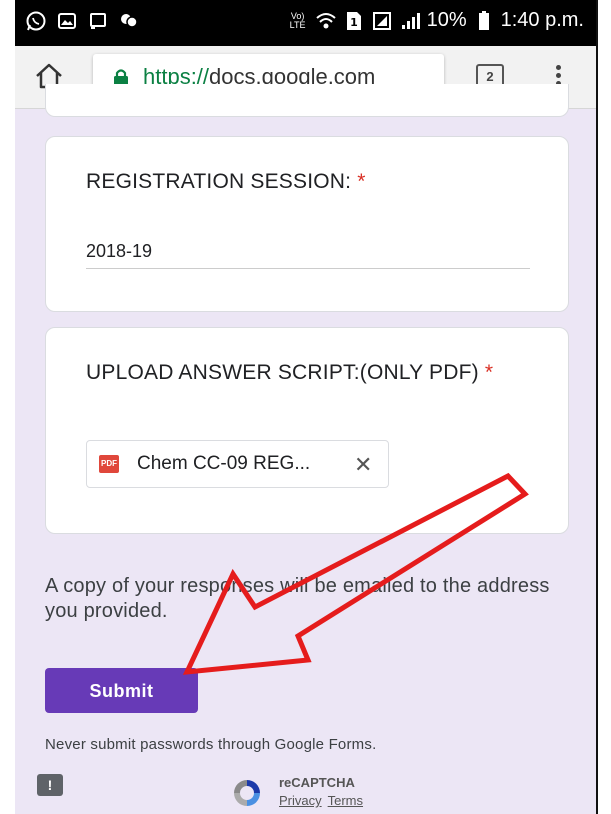 Image resolution: width=611 pixels, height=814 pixels. What do you see at coordinates (363, 465) in the screenshot?
I see `remove-file-icon: ✕` at bounding box center [363, 465].